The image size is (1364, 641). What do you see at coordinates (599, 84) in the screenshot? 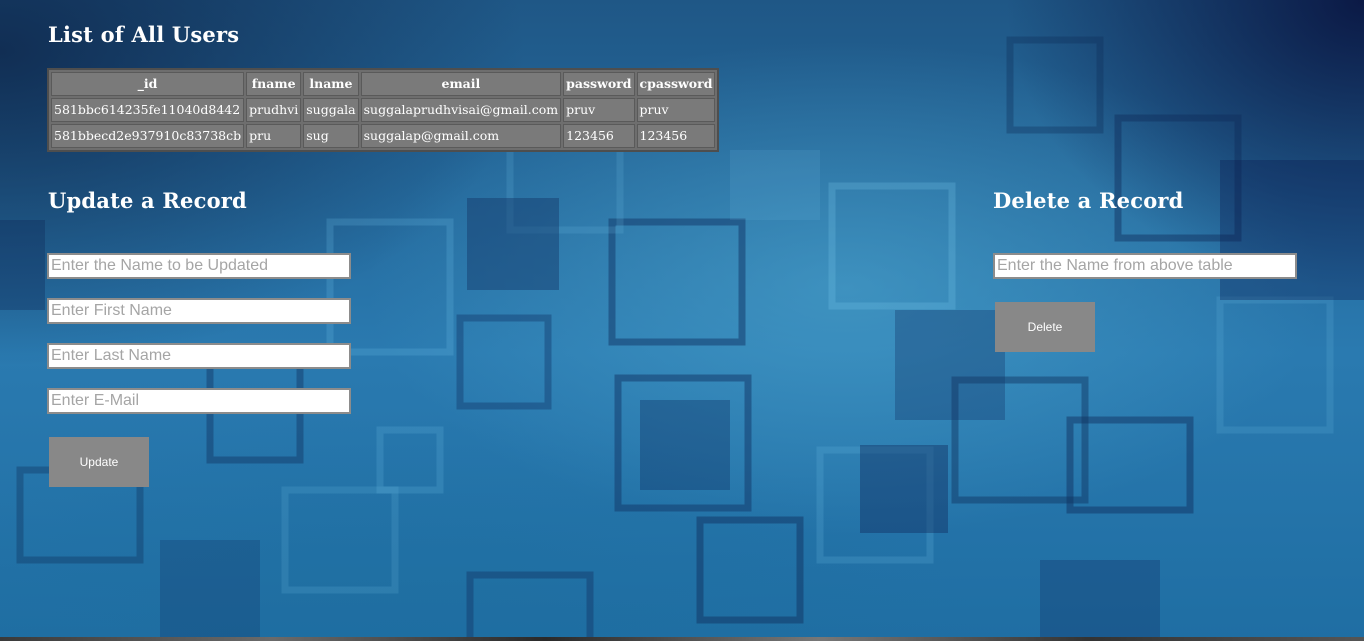
I see `column-header-password: password` at bounding box center [599, 84].